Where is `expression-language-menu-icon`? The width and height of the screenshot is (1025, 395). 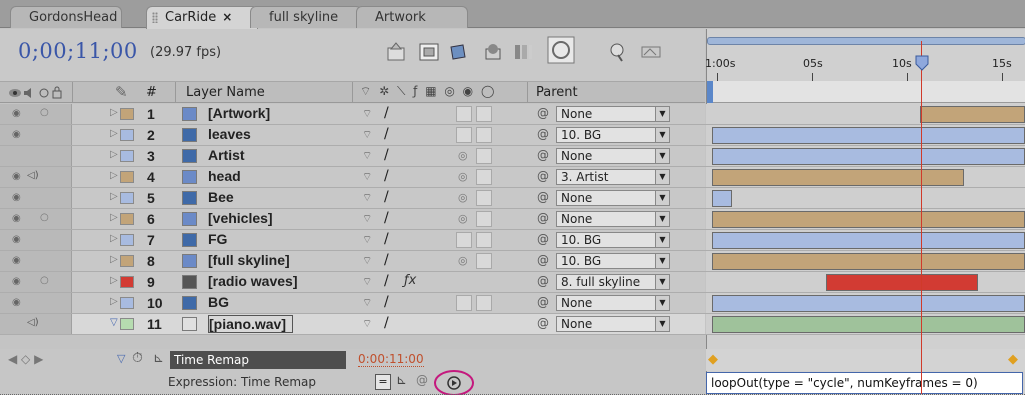 expression-language-menu-icon is located at coordinates (454, 382).